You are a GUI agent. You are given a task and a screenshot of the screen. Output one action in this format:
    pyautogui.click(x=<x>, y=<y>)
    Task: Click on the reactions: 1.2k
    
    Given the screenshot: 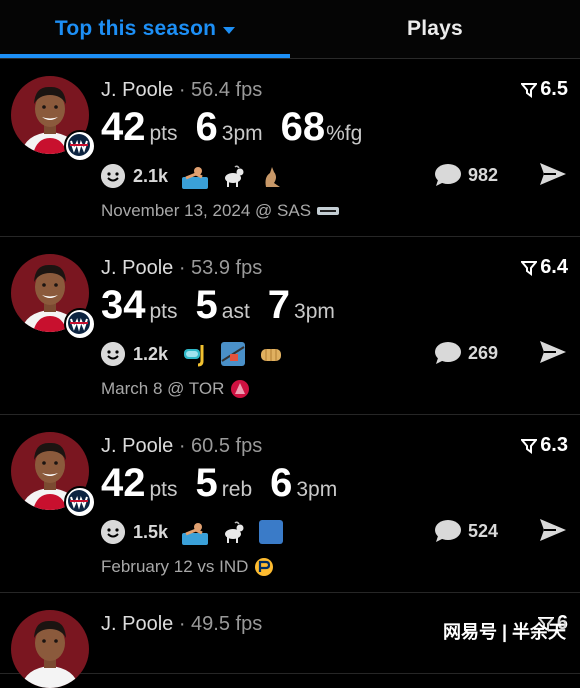 What is the action you would take?
    pyautogui.click(x=198, y=354)
    